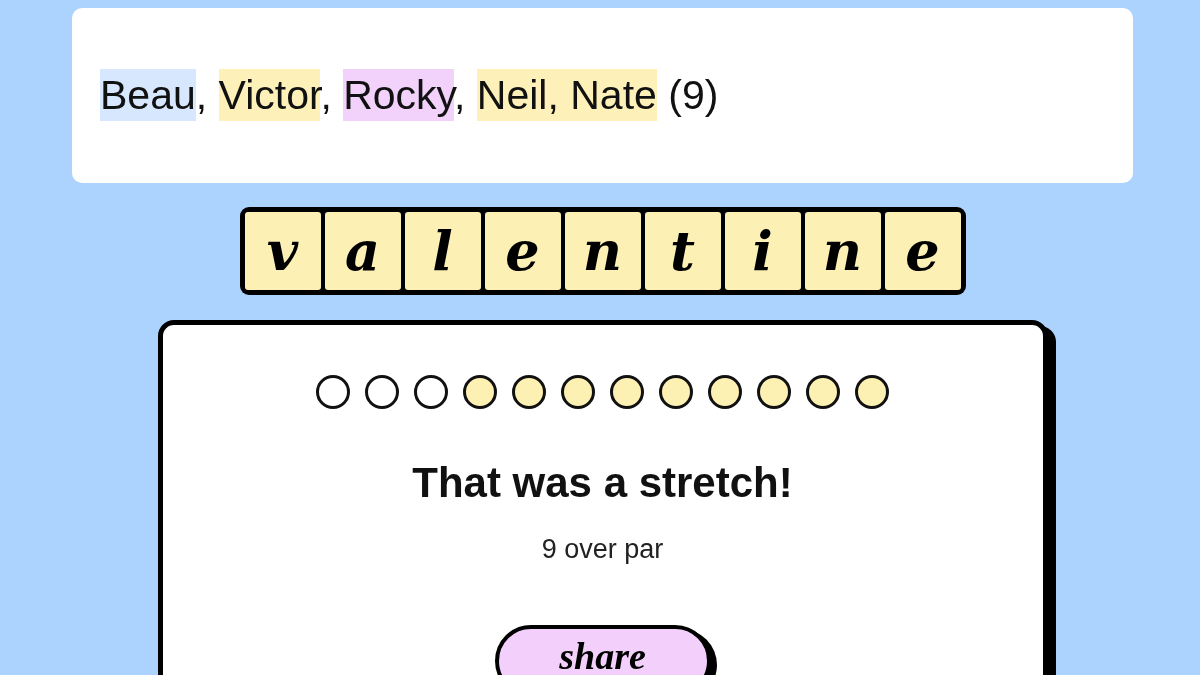 The height and width of the screenshot is (675, 1200). I want to click on letter-tile: l, so click(442, 251).